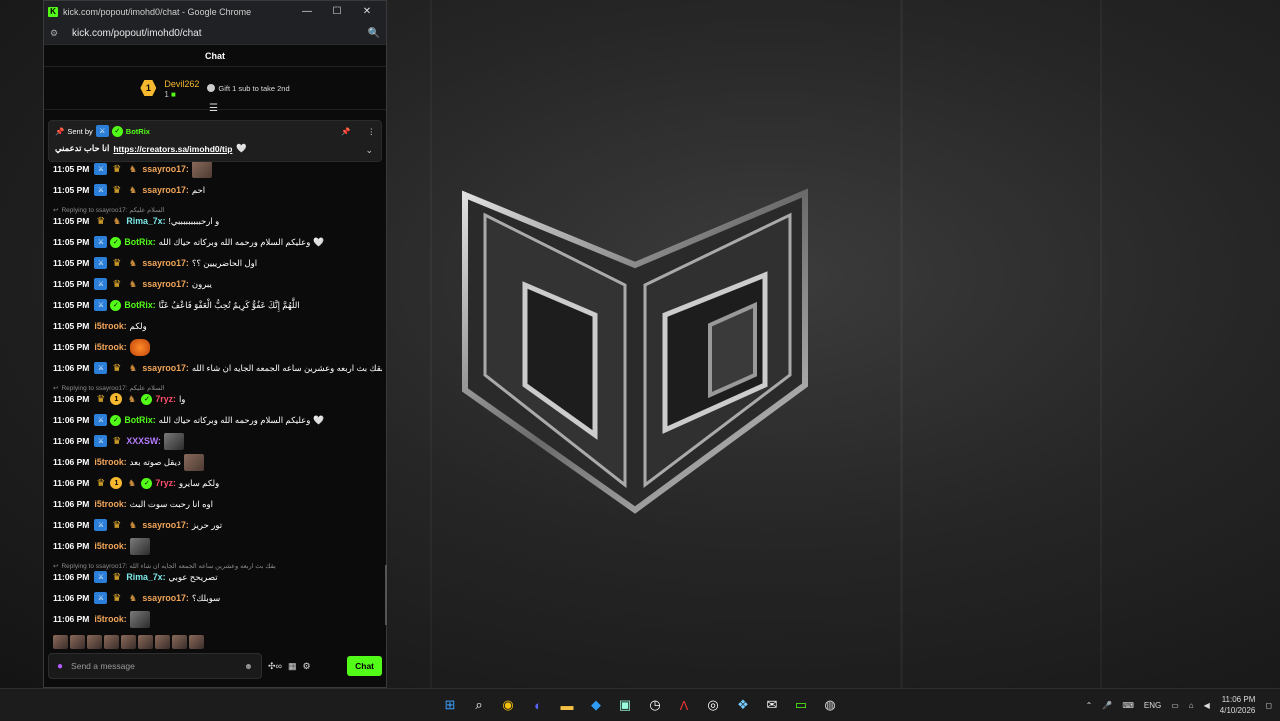  Describe the element at coordinates (364, 666) in the screenshot. I see `send-chat-button: Chat` at that location.